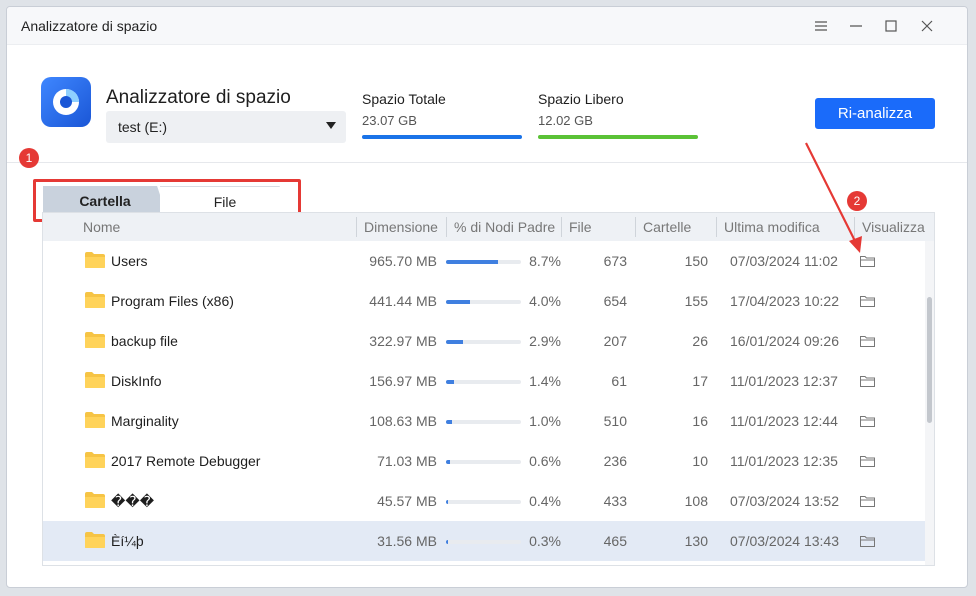  I want to click on row-files: 510, so click(615, 421).